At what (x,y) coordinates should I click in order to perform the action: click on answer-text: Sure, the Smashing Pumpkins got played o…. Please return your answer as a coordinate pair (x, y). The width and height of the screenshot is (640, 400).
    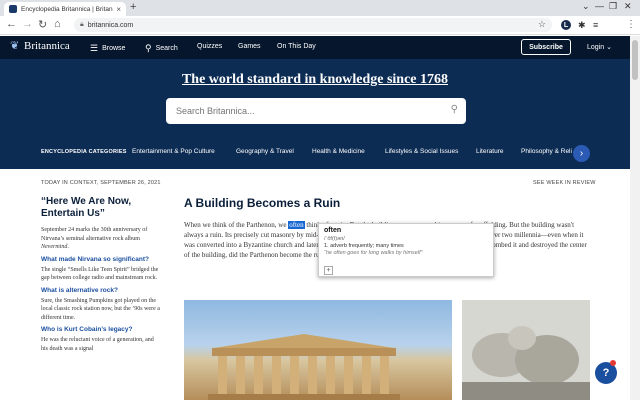
    Looking at the image, I should click on (100, 309).